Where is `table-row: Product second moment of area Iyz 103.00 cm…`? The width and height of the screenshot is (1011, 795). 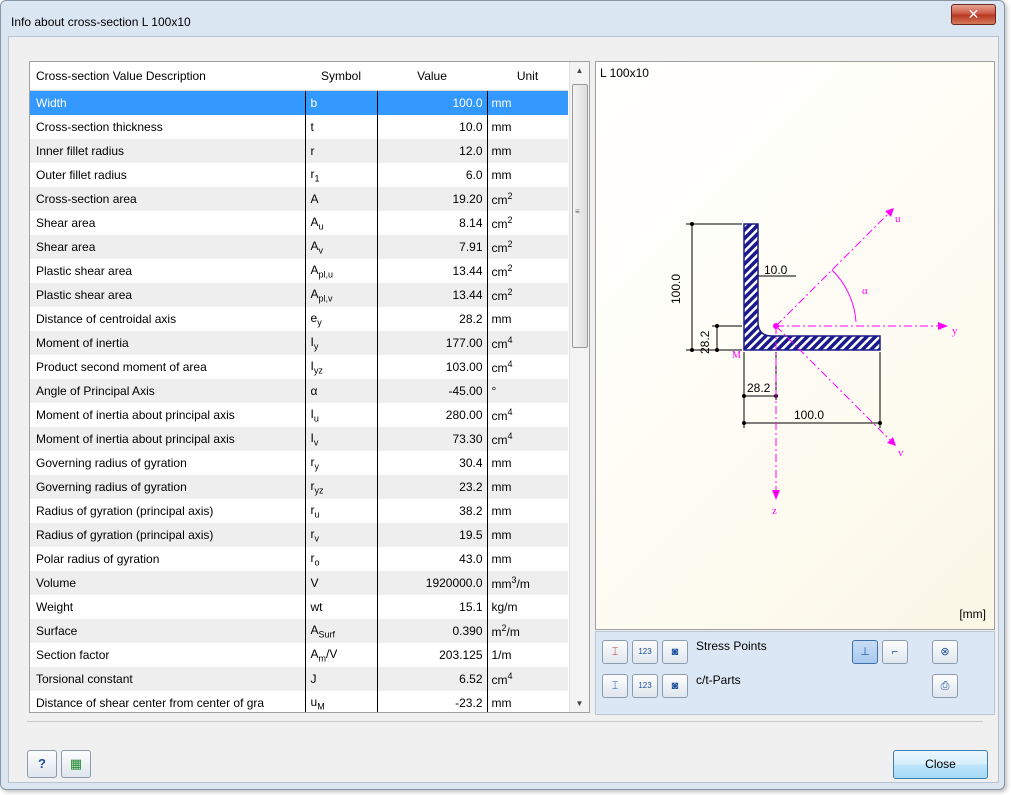 table-row: Product second moment of area Iyz 103.00 cm… is located at coordinates (299, 367).